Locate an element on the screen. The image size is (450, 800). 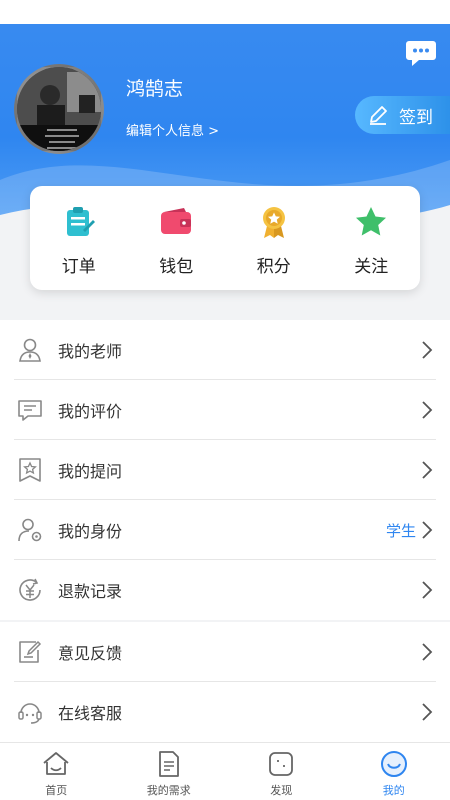
shortcut-points: 积分 is located at coordinates (274, 238).